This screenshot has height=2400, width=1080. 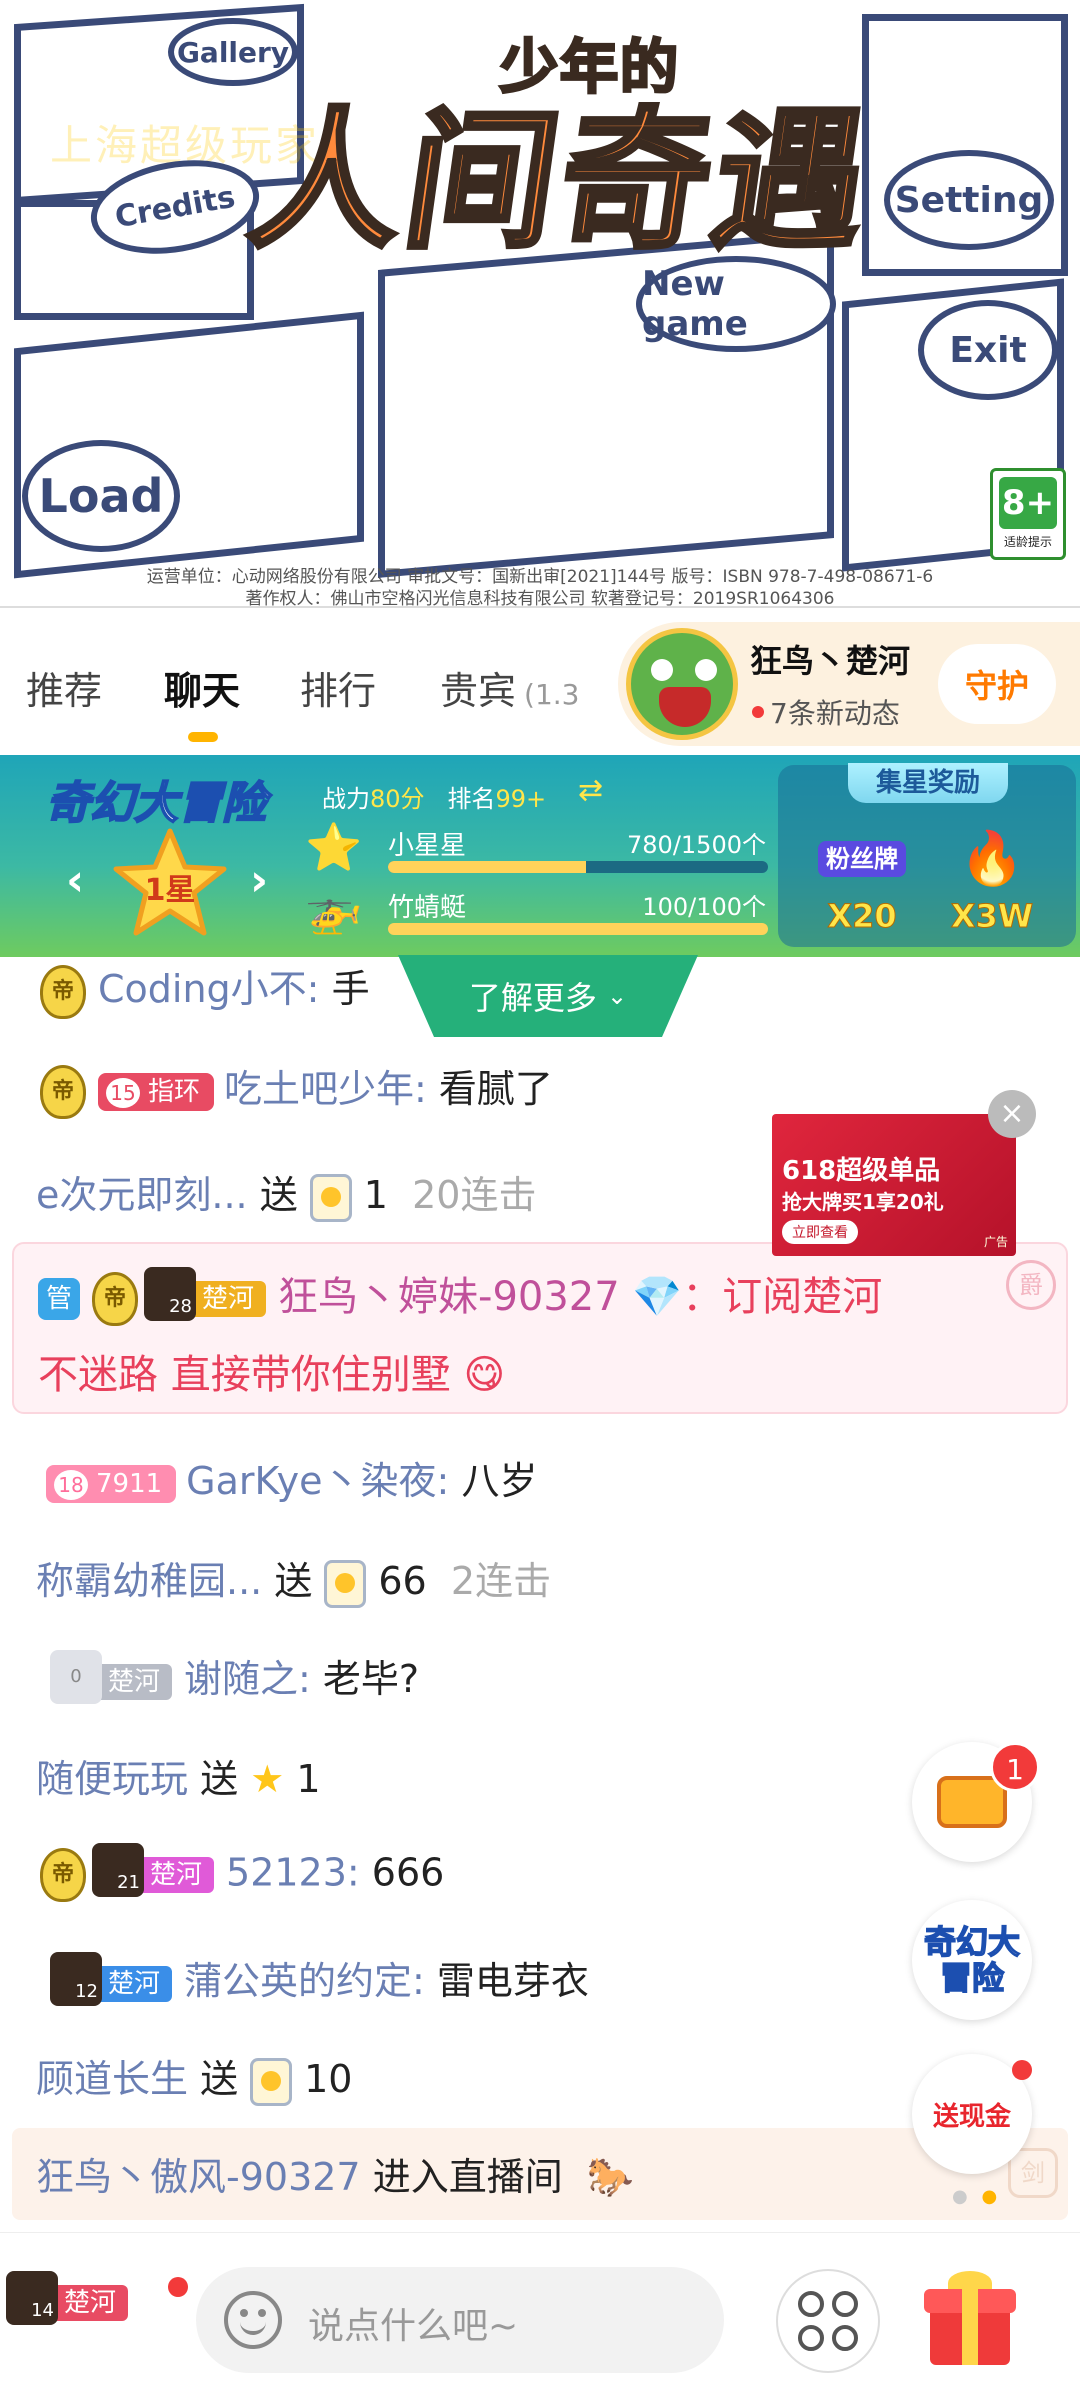 What do you see at coordinates (682, 684) in the screenshot?
I see `avatar` at bounding box center [682, 684].